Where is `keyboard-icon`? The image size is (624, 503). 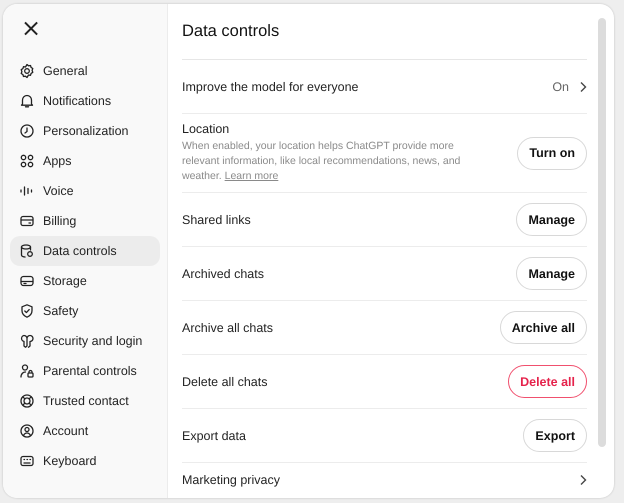 keyboard-icon is located at coordinates (27, 461).